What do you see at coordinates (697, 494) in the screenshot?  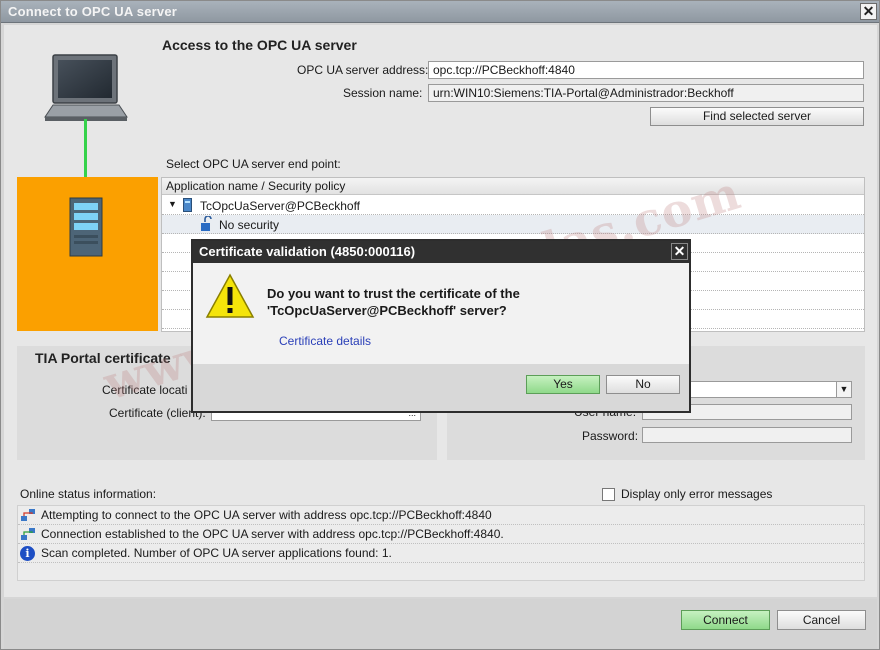 I see `error-only-label: Display only error messages` at bounding box center [697, 494].